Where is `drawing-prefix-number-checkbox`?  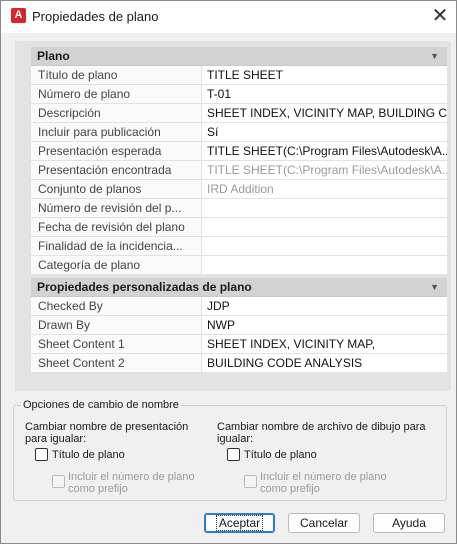 drawing-prefix-number-checkbox is located at coordinates (250, 481).